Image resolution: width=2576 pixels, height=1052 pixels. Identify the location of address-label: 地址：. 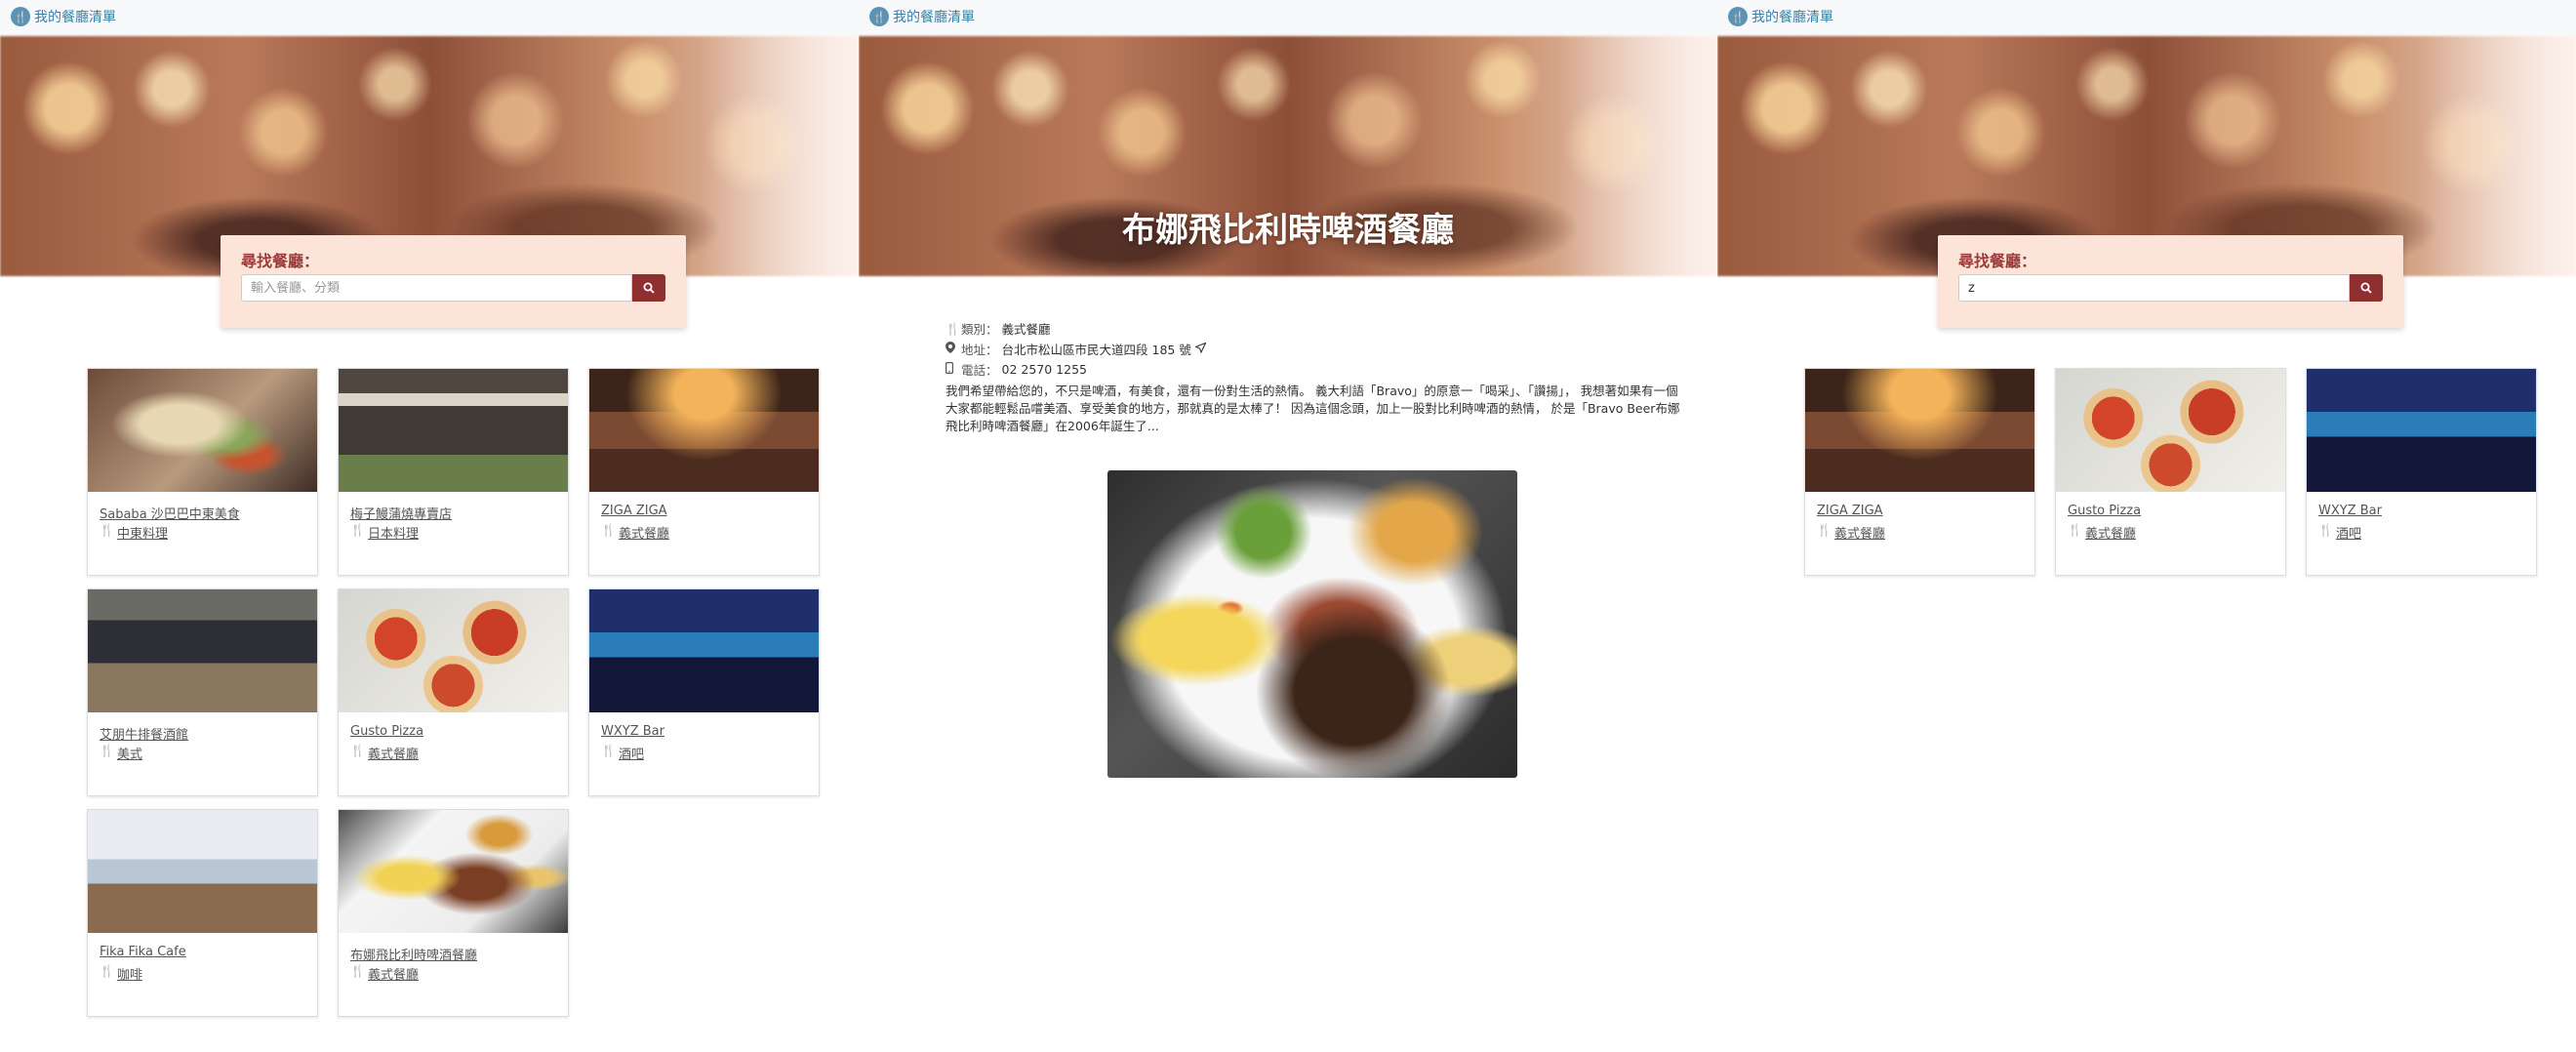
(979, 350).